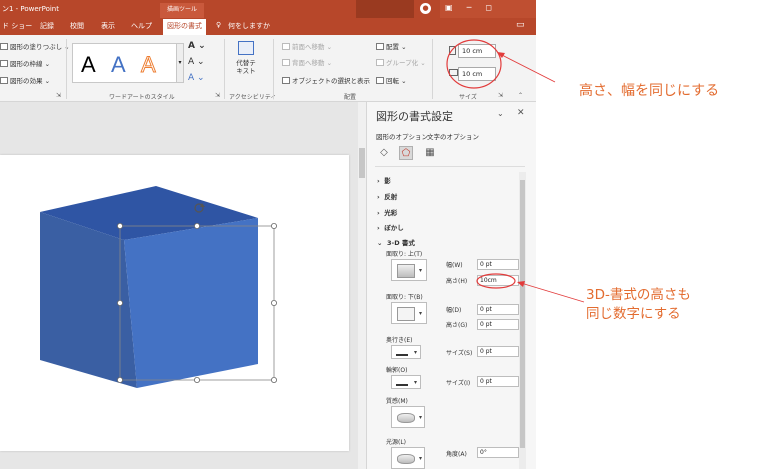 The width and height of the screenshot is (768, 469). I want to click on annotation-note-1: 高さ、幅を同じにする, so click(649, 91).